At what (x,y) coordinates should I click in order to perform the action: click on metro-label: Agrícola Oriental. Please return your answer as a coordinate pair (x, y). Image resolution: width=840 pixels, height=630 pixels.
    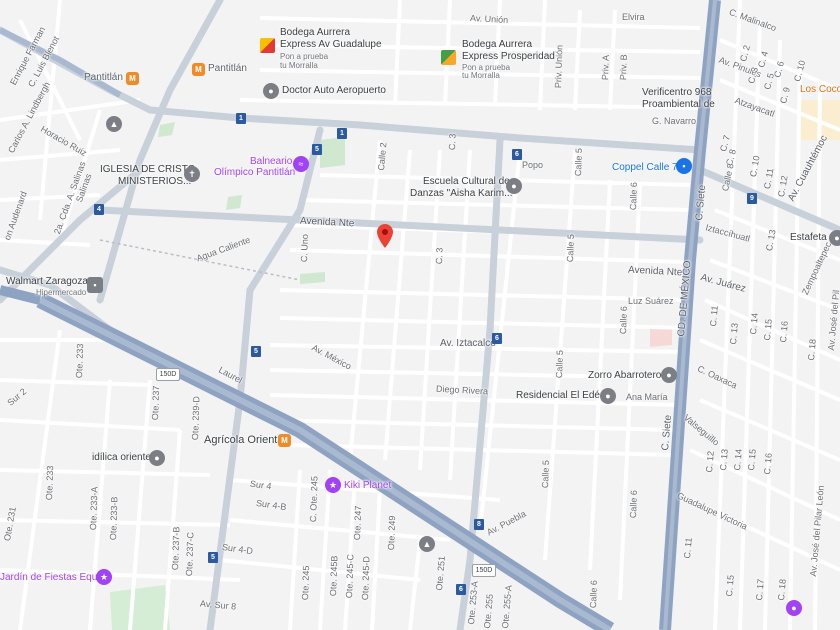
    Looking at the image, I should click on (245, 440).